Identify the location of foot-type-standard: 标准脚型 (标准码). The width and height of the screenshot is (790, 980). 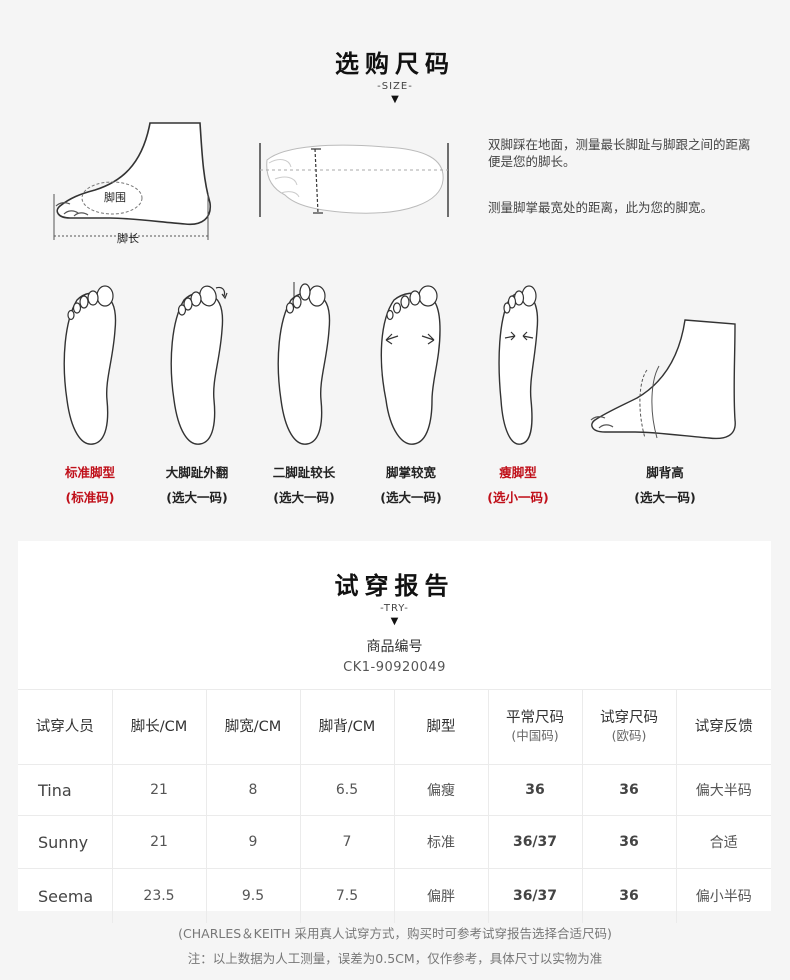
(90, 393).